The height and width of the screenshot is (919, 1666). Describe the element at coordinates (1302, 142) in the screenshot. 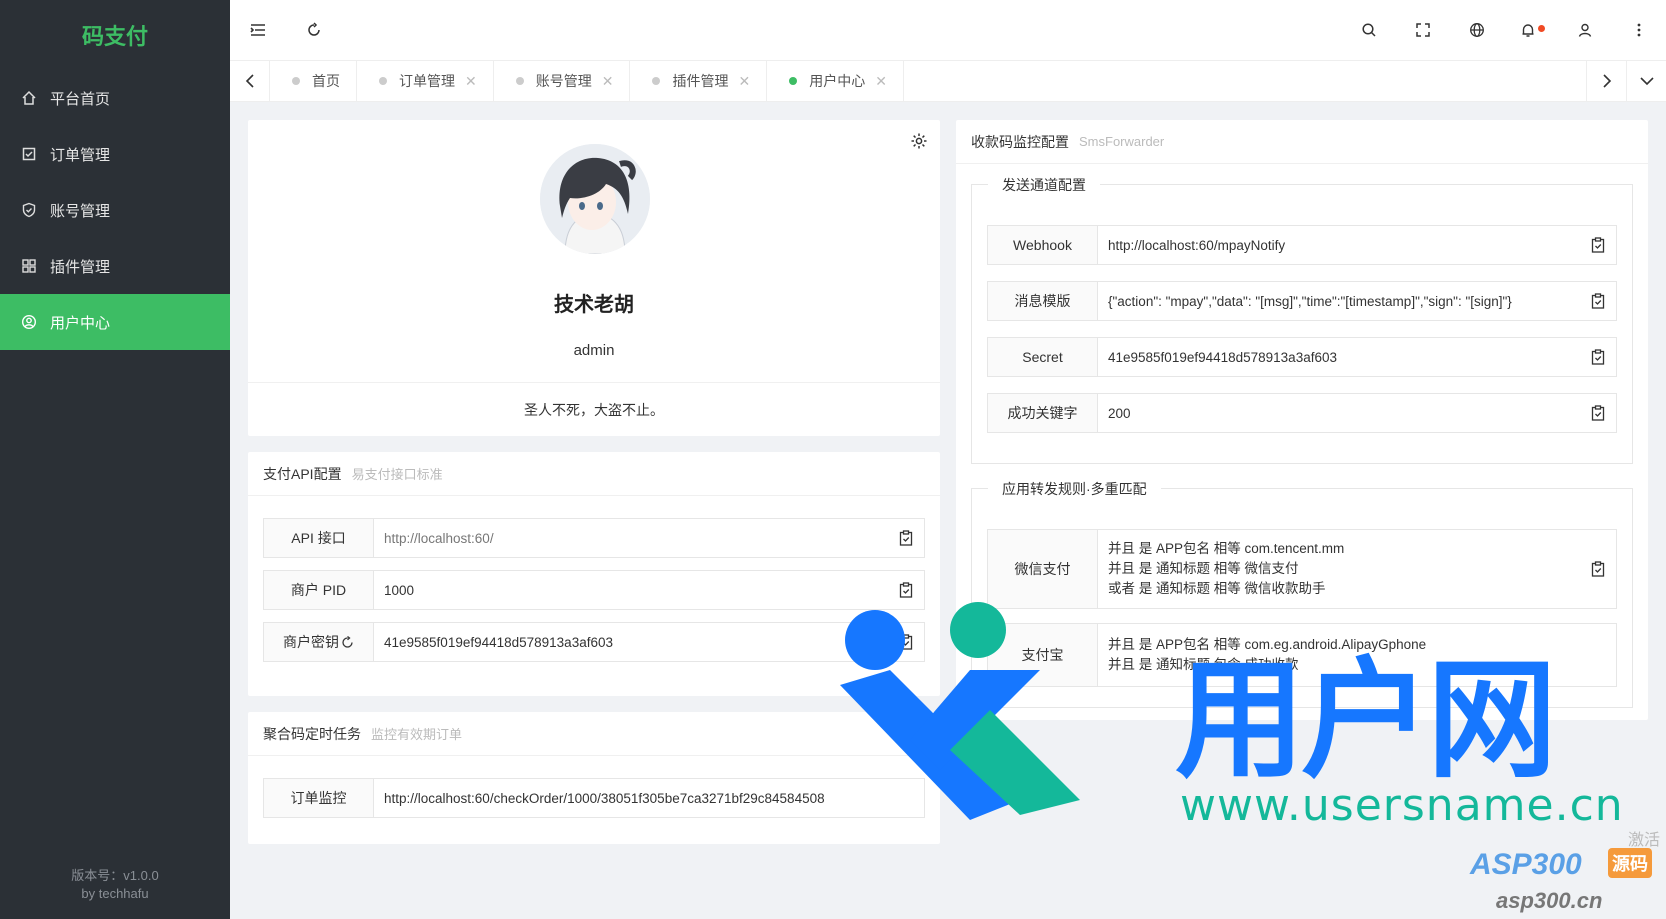

I see `card-header: 收款码监控配置 SmsForwarder` at that location.